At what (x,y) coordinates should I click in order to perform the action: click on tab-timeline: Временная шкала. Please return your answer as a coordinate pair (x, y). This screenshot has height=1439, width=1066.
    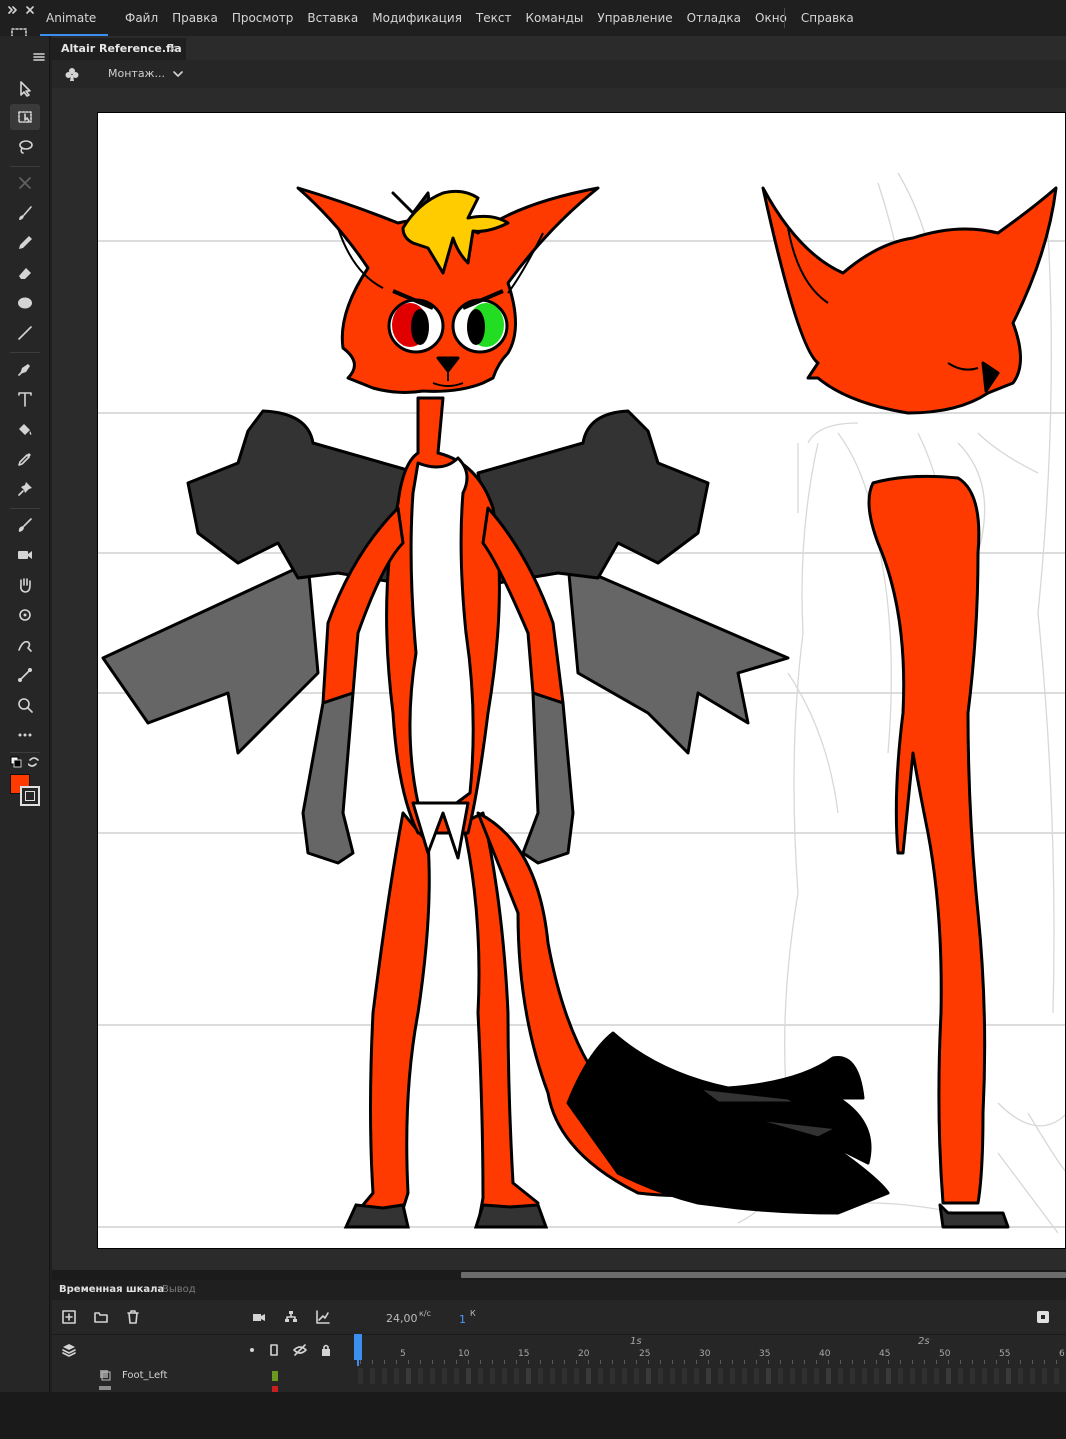
    Looking at the image, I should click on (111, 1289).